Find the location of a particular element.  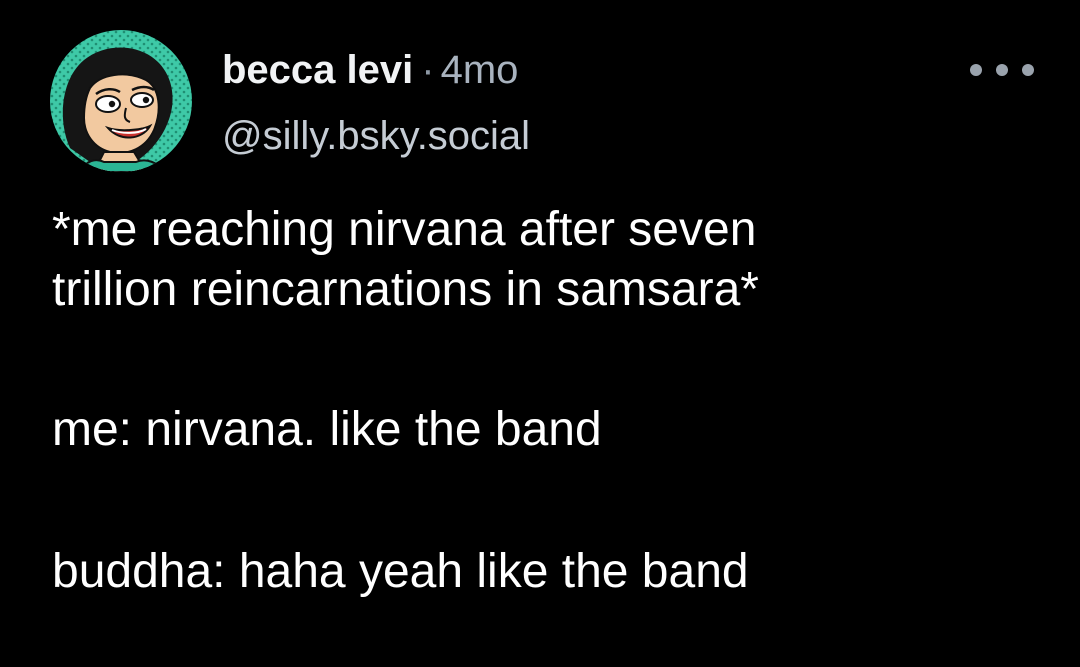

cartoon-face-avatar-icon is located at coordinates (121, 101).